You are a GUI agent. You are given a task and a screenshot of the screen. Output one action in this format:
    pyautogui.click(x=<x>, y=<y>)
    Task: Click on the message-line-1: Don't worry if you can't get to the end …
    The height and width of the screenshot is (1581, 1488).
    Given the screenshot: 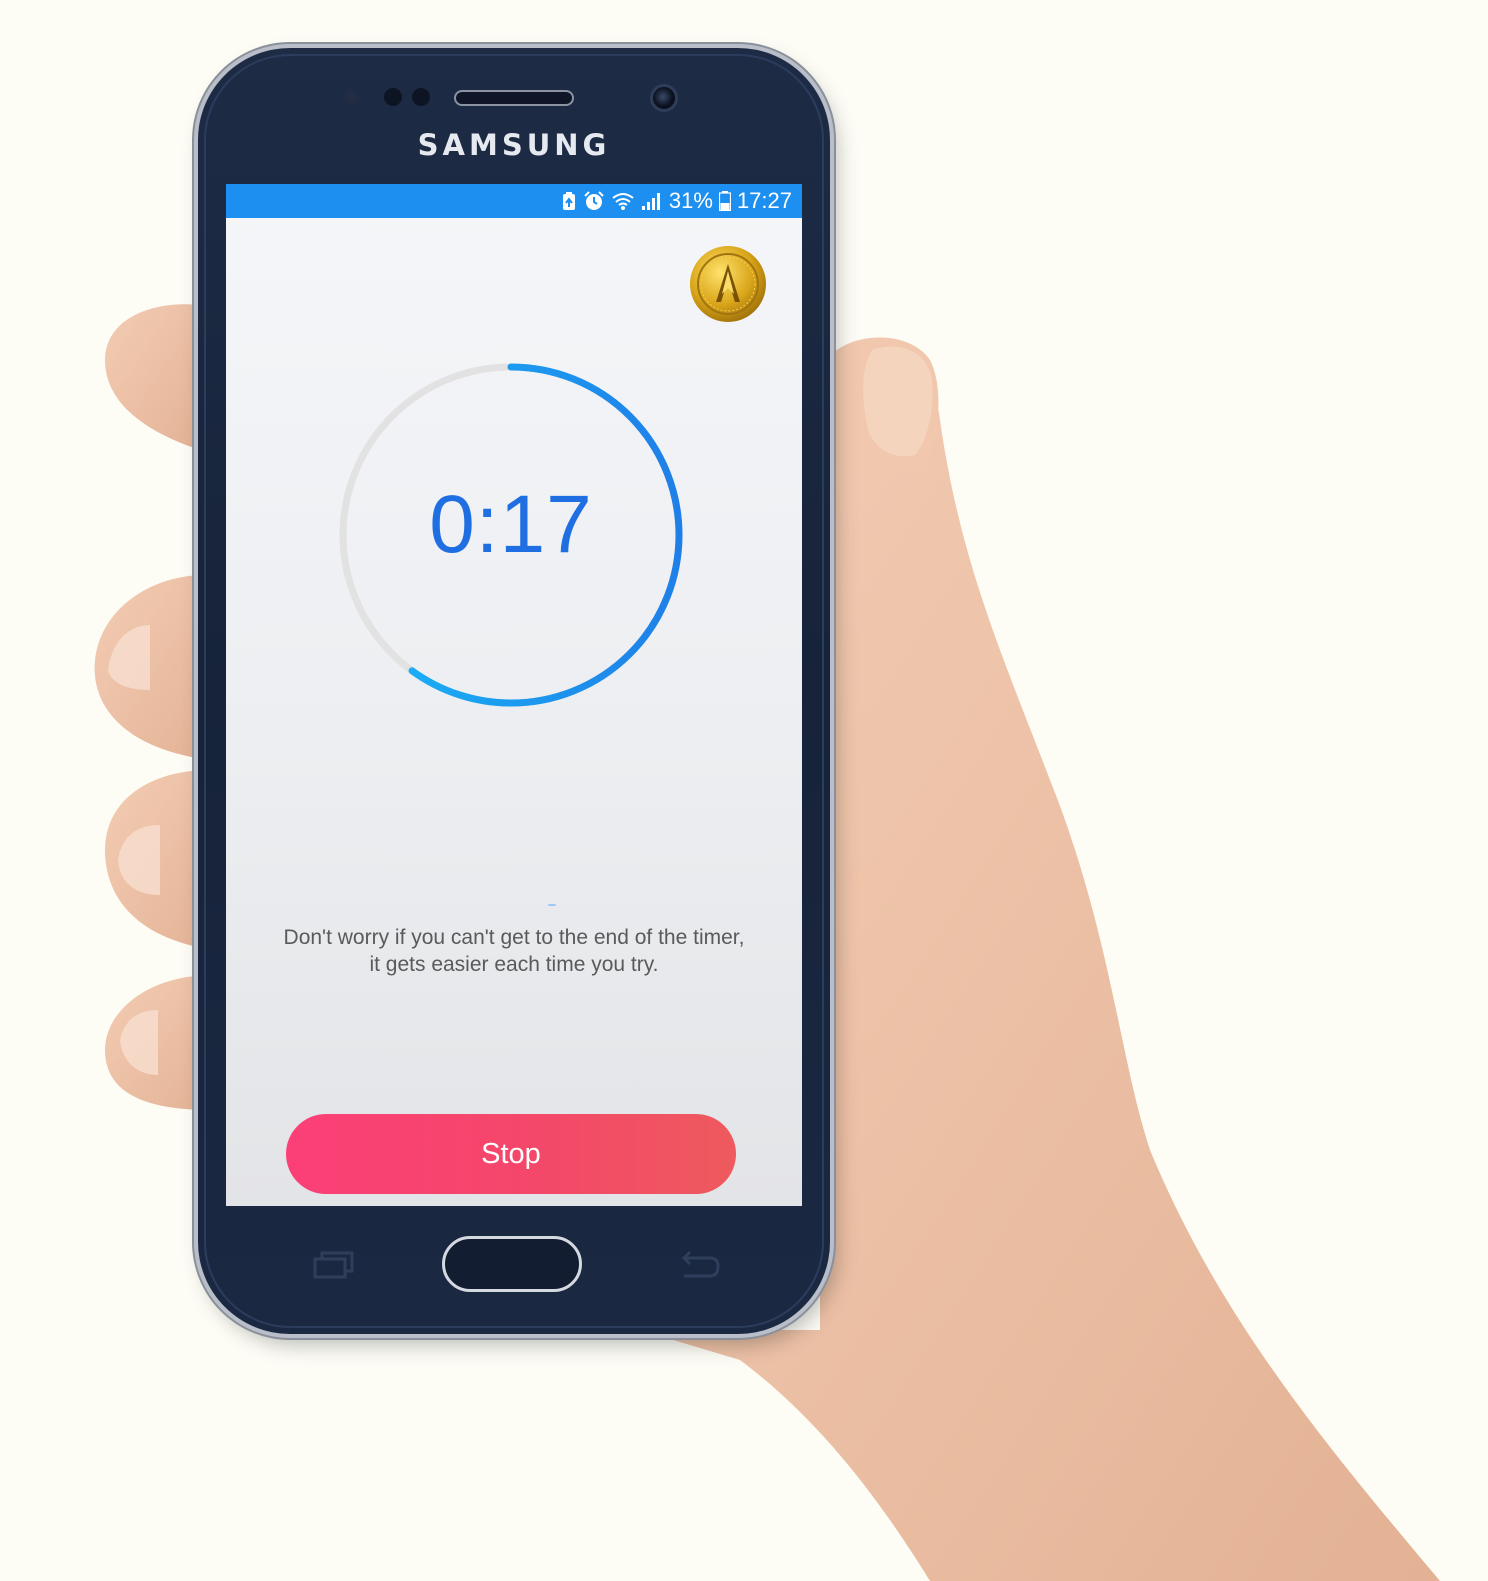 What is the action you would take?
    pyautogui.click(x=514, y=937)
    